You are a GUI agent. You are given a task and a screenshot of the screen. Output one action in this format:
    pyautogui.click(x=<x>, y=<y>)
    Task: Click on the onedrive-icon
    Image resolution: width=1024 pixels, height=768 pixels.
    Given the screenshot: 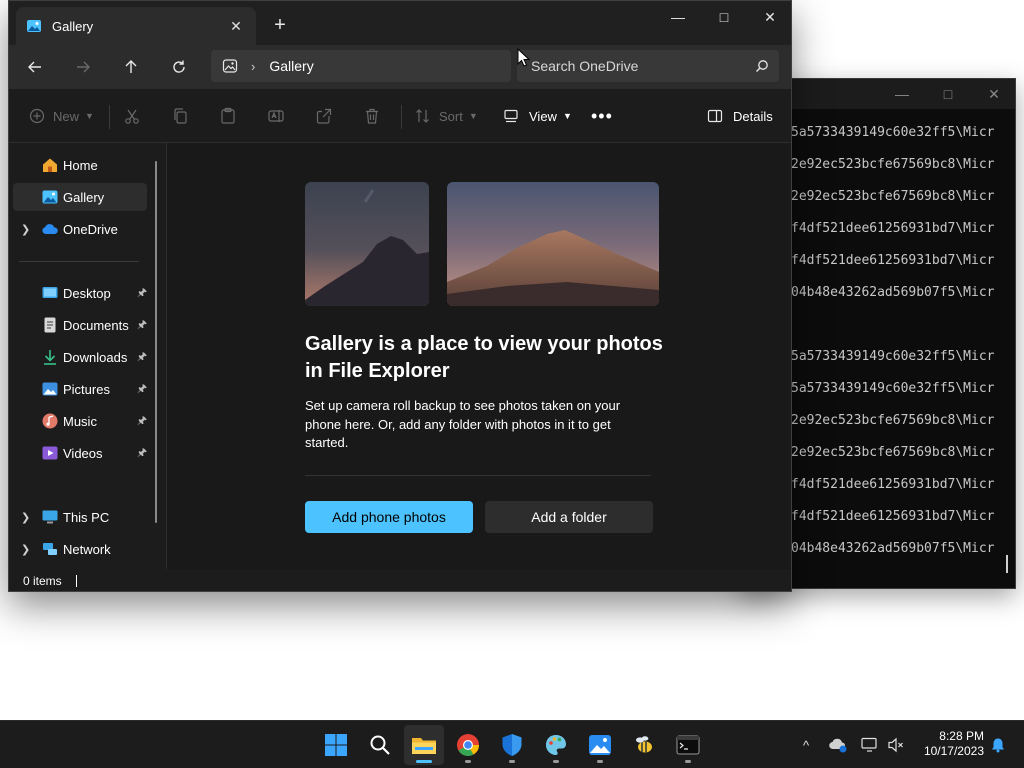 What is the action you would take?
    pyautogui.click(x=50, y=229)
    